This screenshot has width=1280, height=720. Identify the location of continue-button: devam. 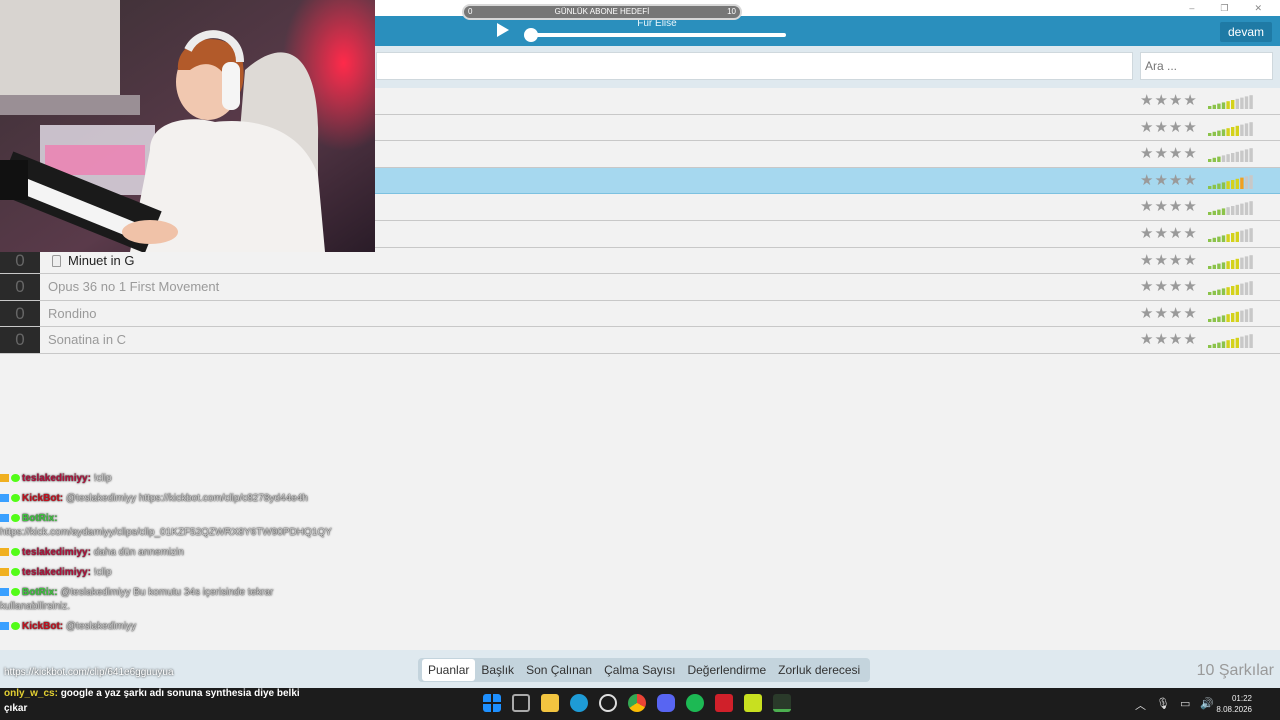
(1246, 32).